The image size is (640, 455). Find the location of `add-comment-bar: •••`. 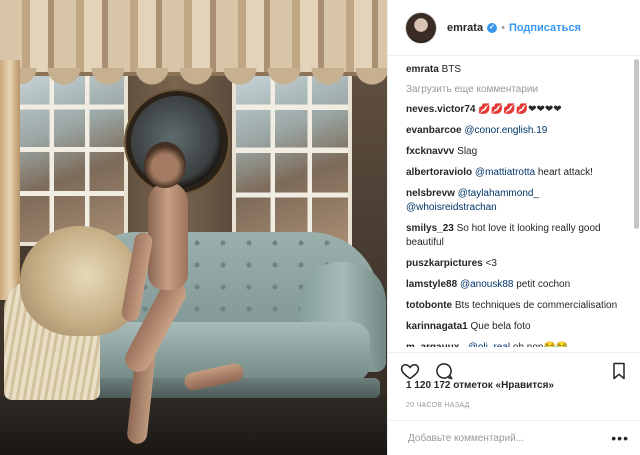

add-comment-bar: ••• is located at coordinates (514, 437).